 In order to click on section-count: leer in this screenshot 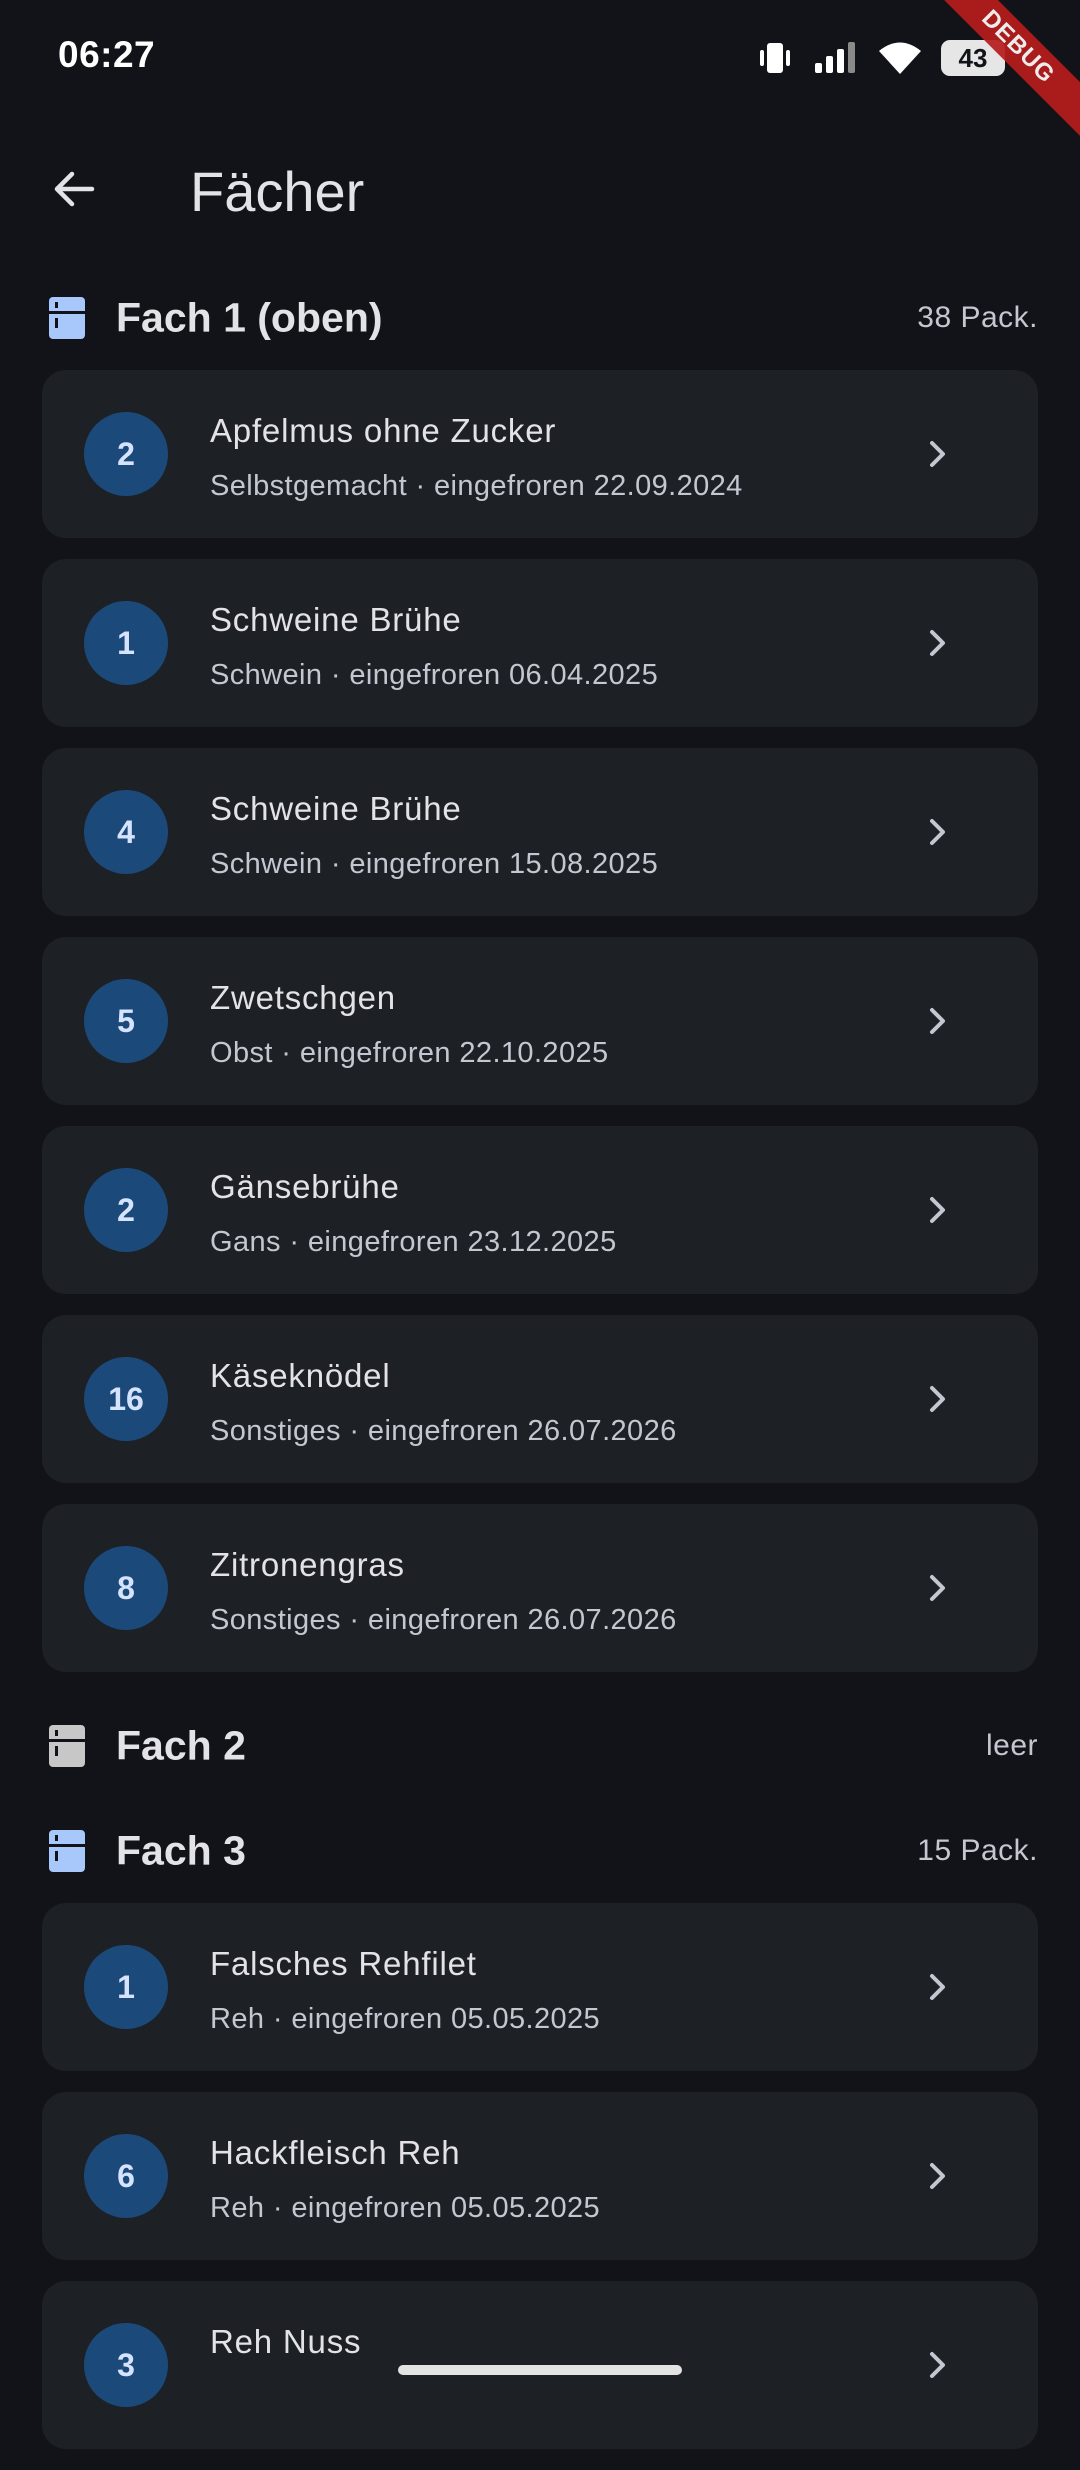, I will do `click(1011, 1745)`.